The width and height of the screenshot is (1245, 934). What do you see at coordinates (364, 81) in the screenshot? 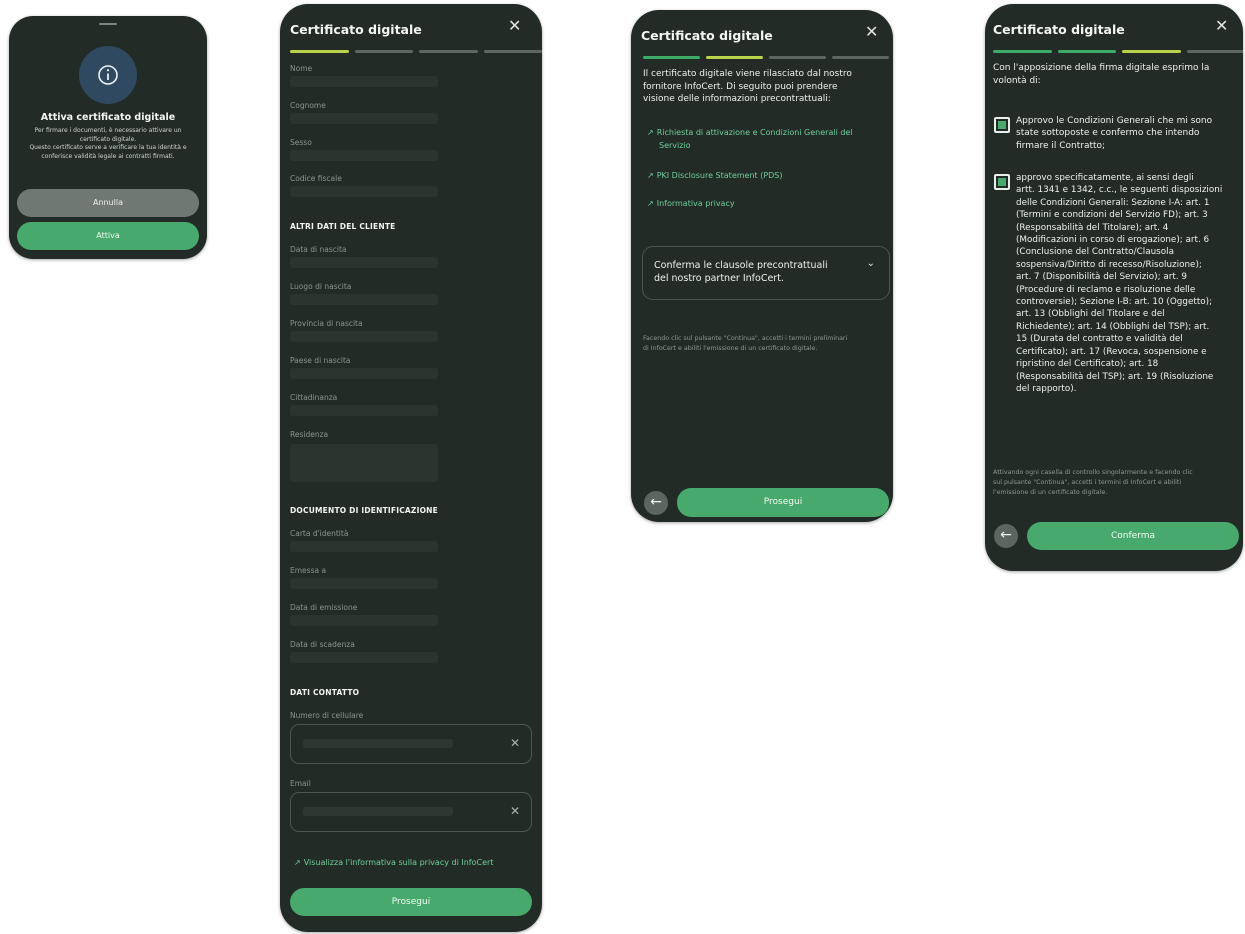
I see `field-value-name` at bounding box center [364, 81].